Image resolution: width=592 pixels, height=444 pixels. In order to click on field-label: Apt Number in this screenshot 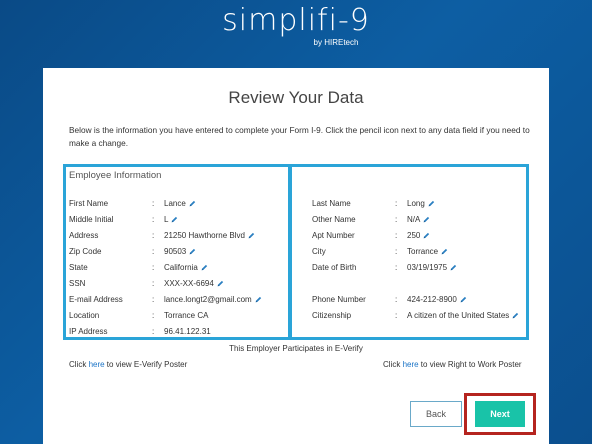, I will do `click(333, 235)`.